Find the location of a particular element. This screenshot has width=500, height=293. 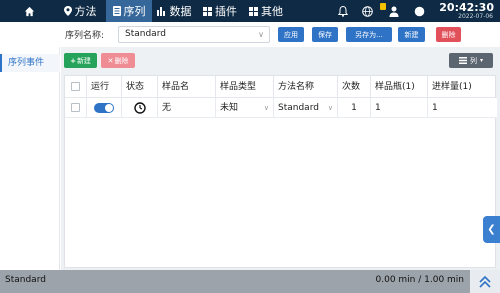

row-select-cell is located at coordinates (76, 108).